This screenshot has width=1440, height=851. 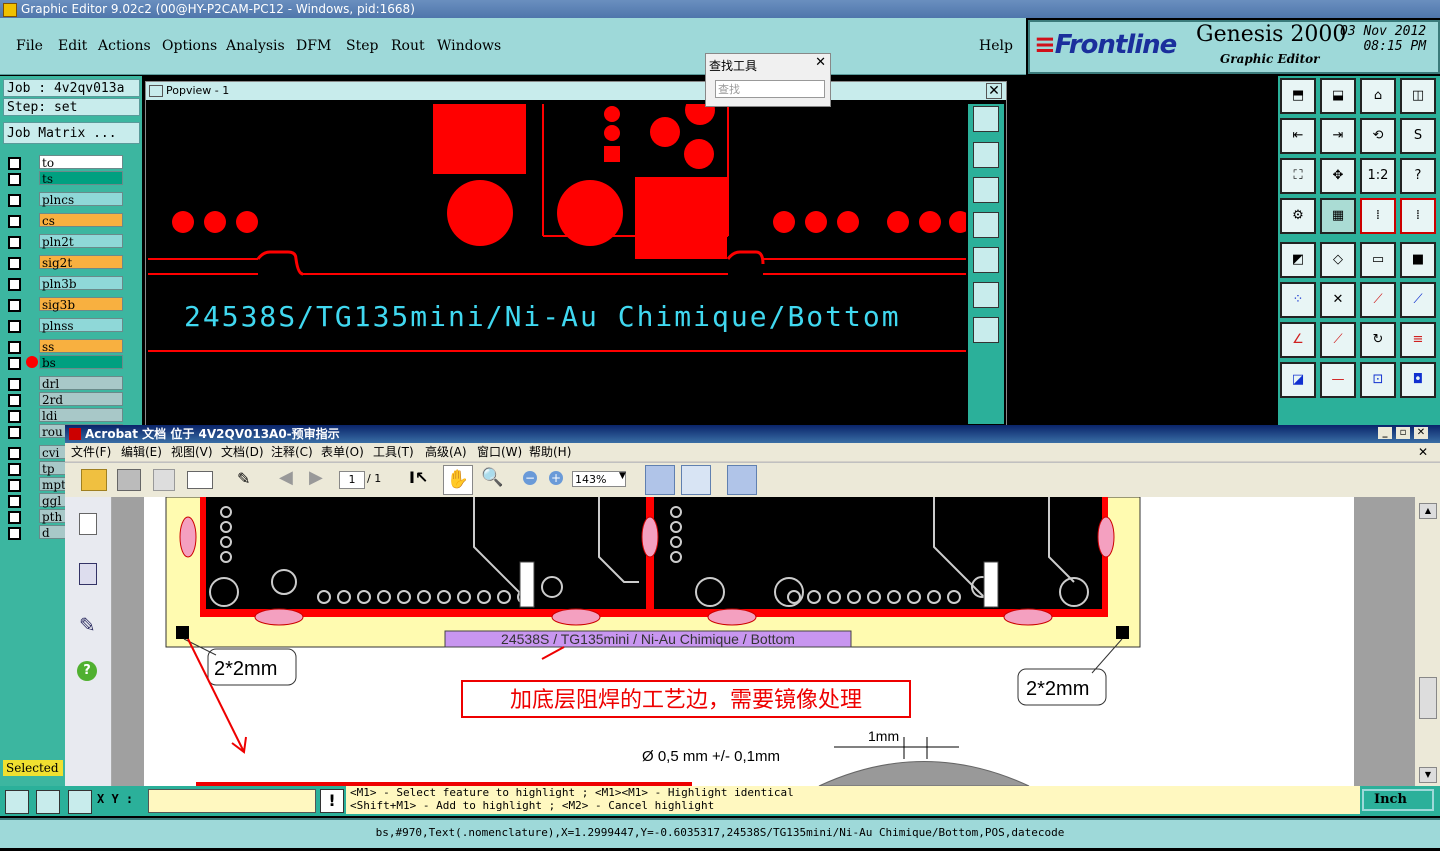 I want to click on layer-row: ldi, so click(x=65, y=415).